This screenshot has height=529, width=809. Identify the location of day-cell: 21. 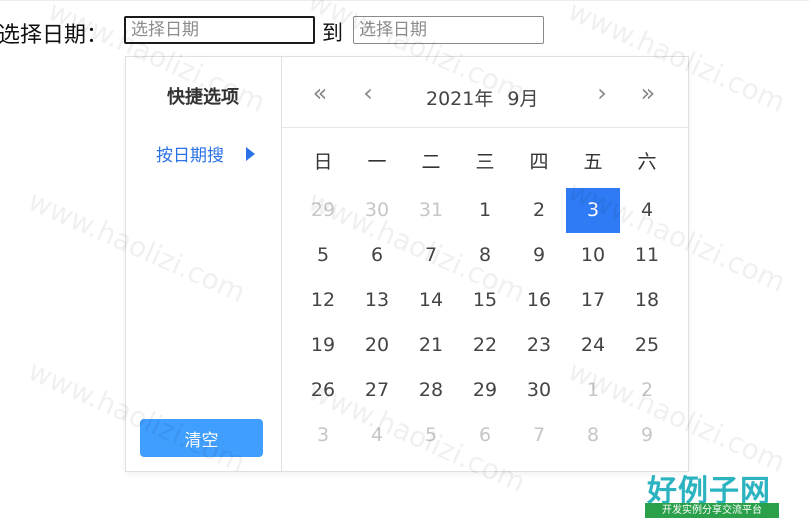
(431, 345).